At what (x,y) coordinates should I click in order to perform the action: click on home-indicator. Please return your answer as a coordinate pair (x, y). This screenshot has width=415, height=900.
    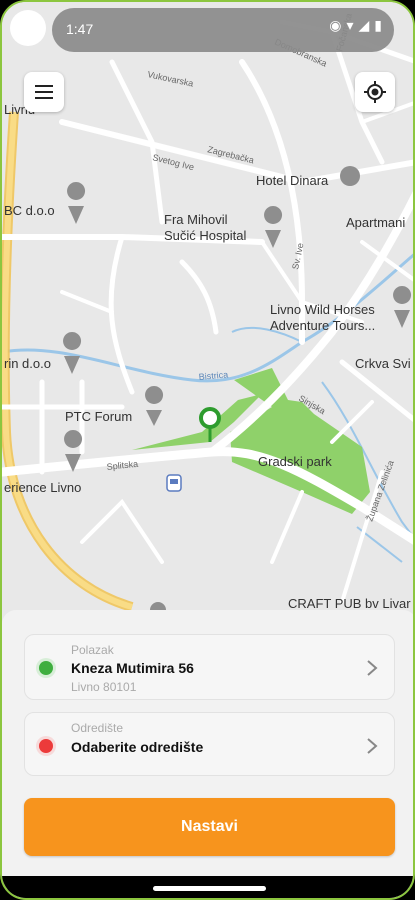
    Looking at the image, I should click on (209, 888).